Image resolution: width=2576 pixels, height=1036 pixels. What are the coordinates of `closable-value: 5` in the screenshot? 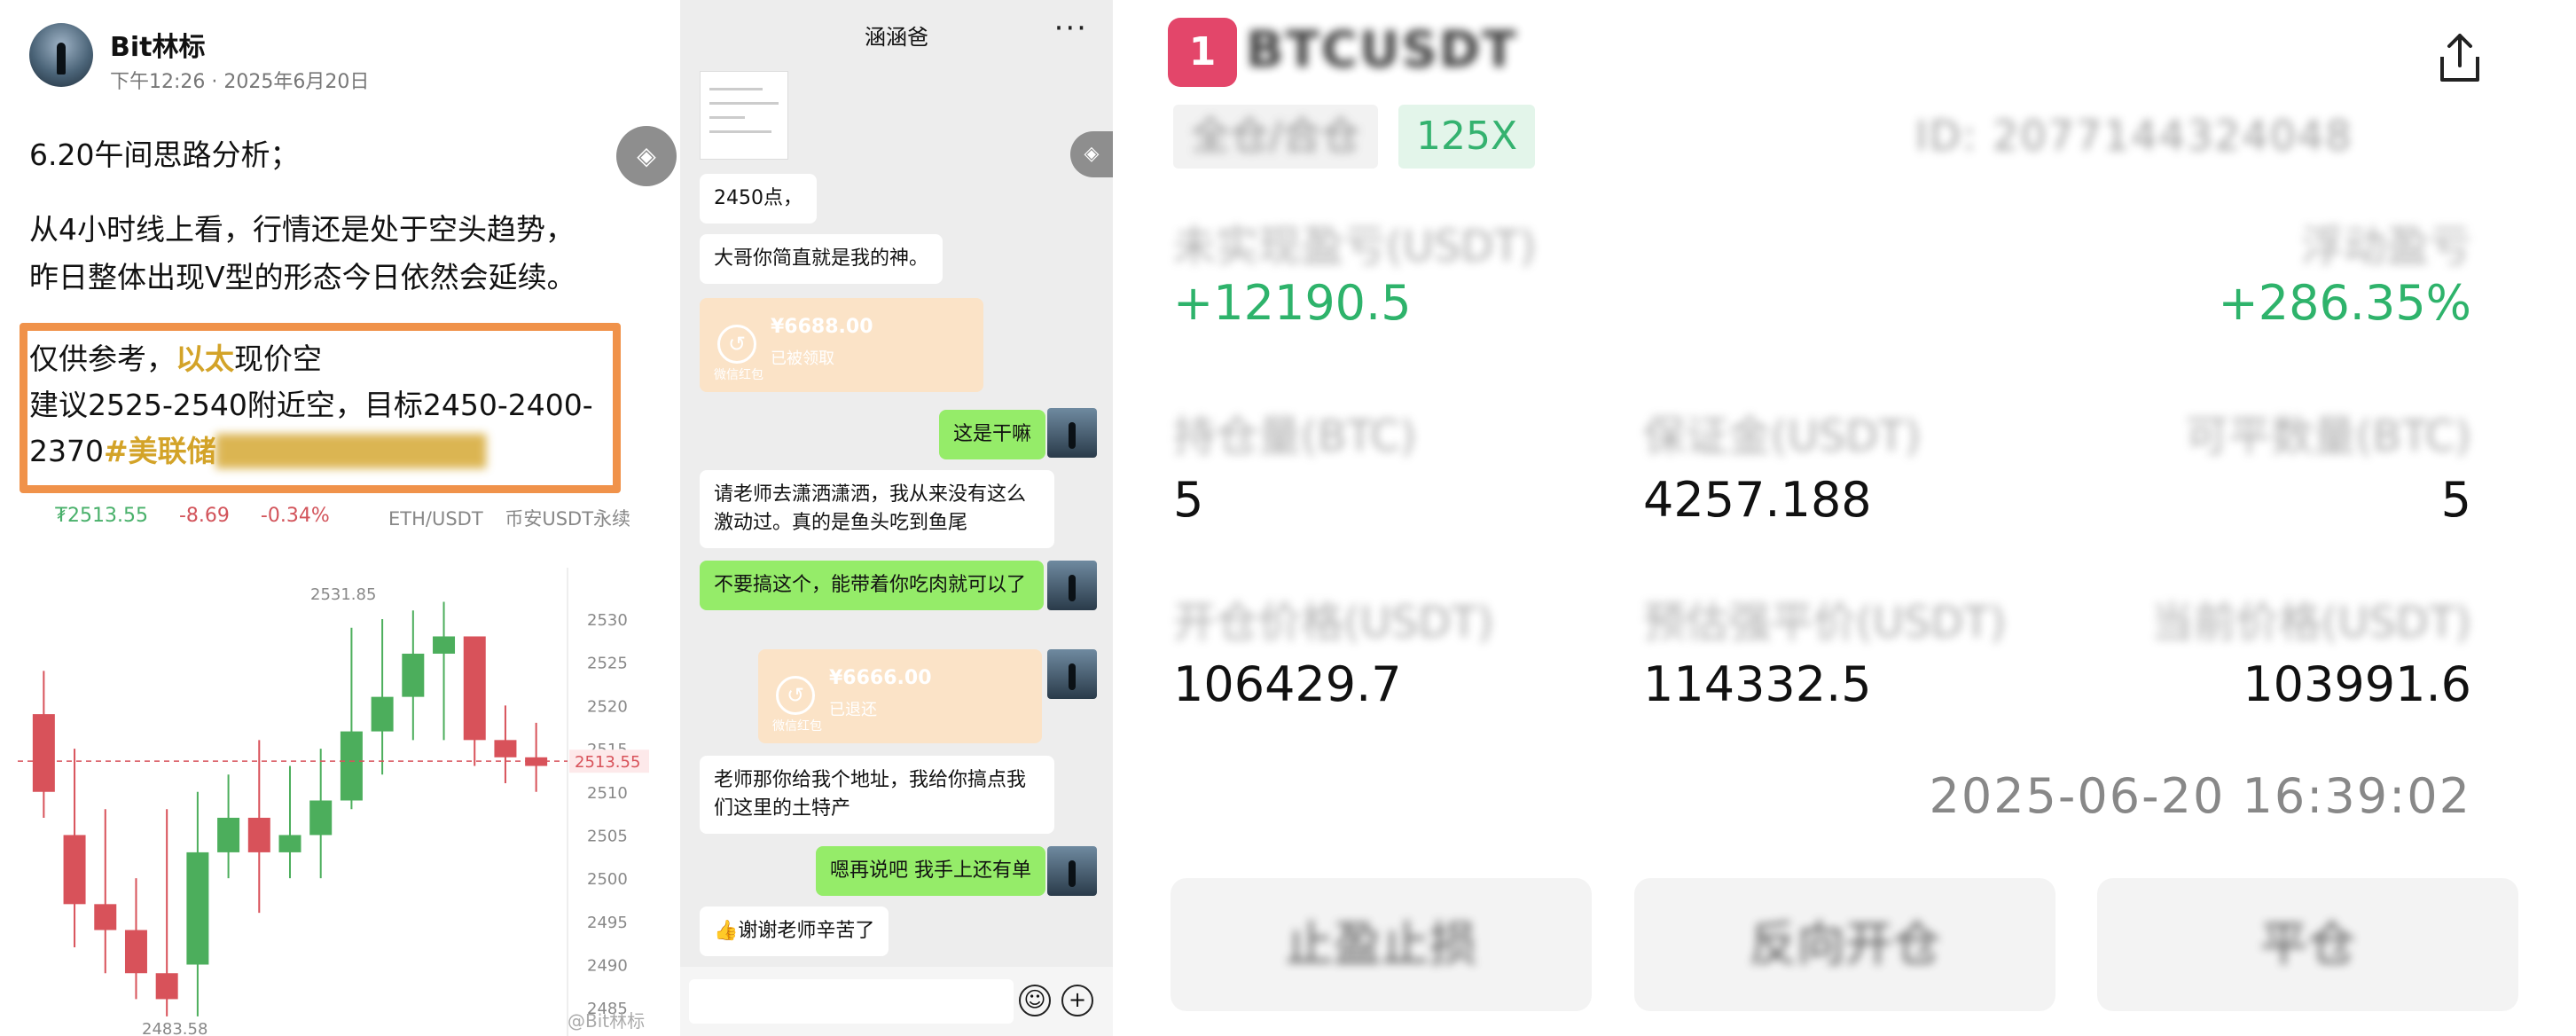 It's located at (2455, 500).